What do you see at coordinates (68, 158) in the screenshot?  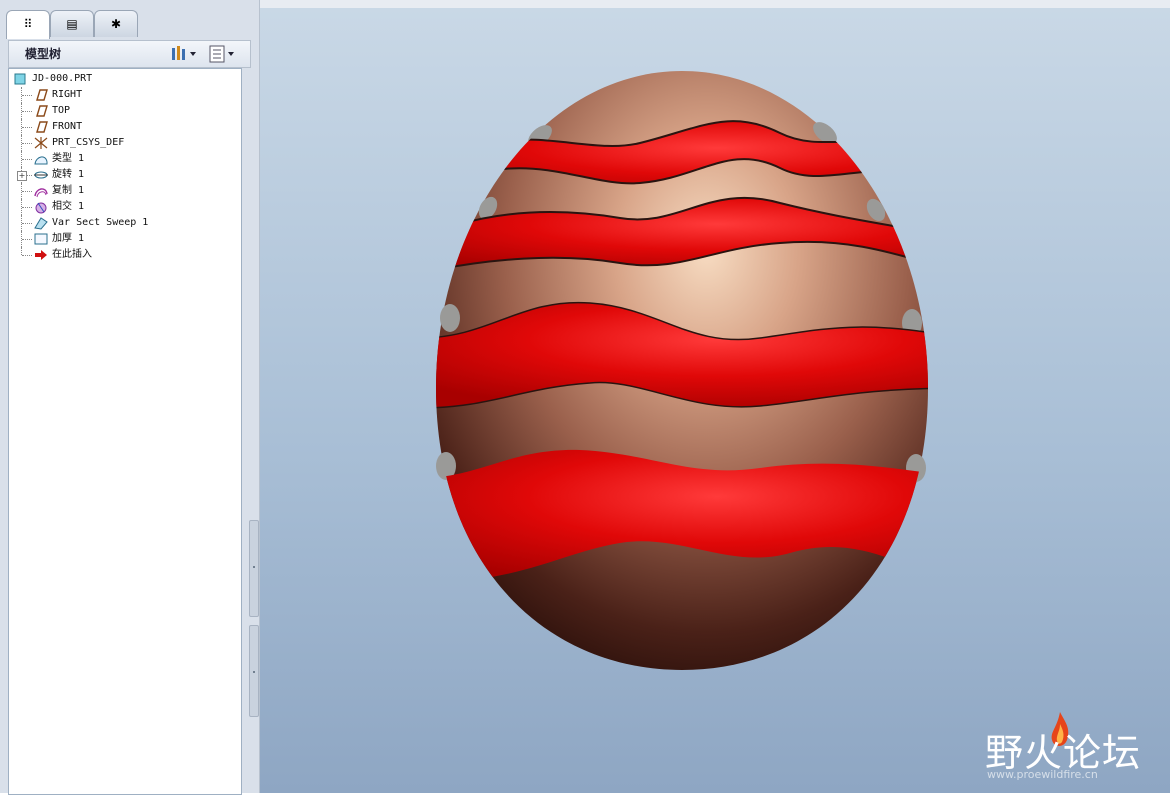 I see `tree-item-label: 类型 1` at bounding box center [68, 158].